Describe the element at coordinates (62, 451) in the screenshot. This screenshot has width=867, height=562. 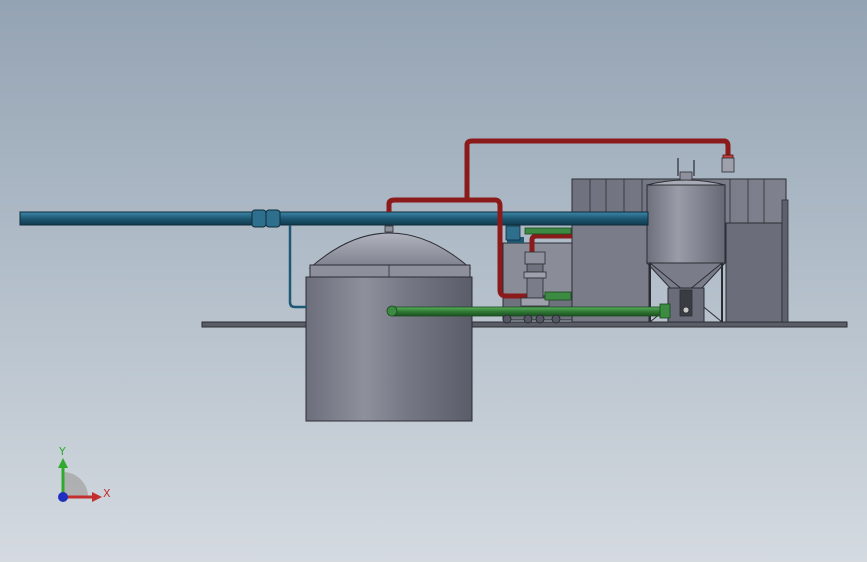
I see `triad-y-label: Y` at that location.